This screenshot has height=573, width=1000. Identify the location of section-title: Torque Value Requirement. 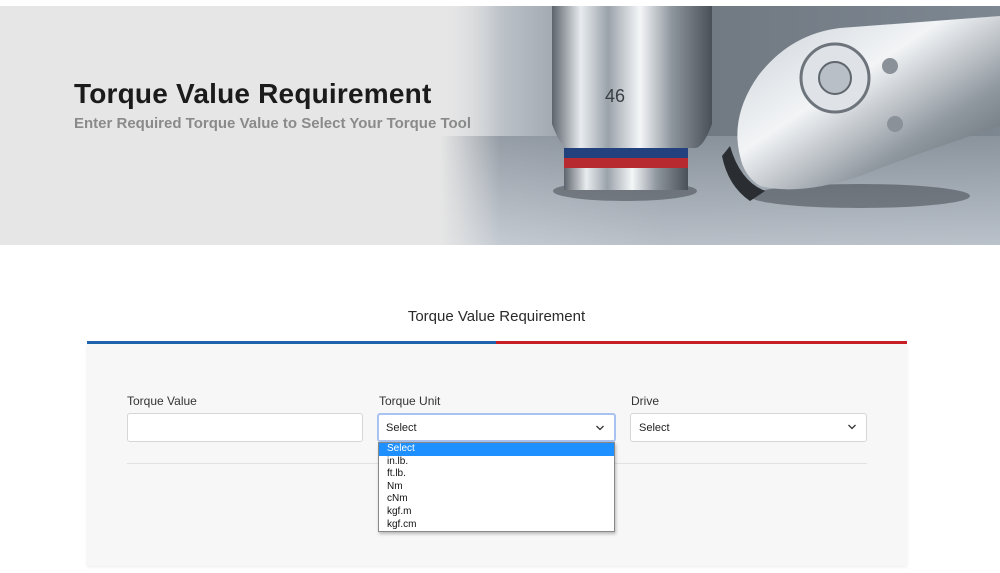
(496, 316).